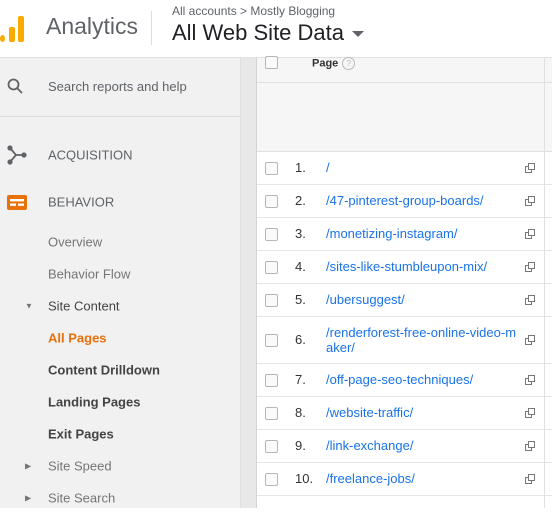 The image size is (552, 514). I want to click on table-row: 3. /monetizing-instagram/, so click(404, 234).